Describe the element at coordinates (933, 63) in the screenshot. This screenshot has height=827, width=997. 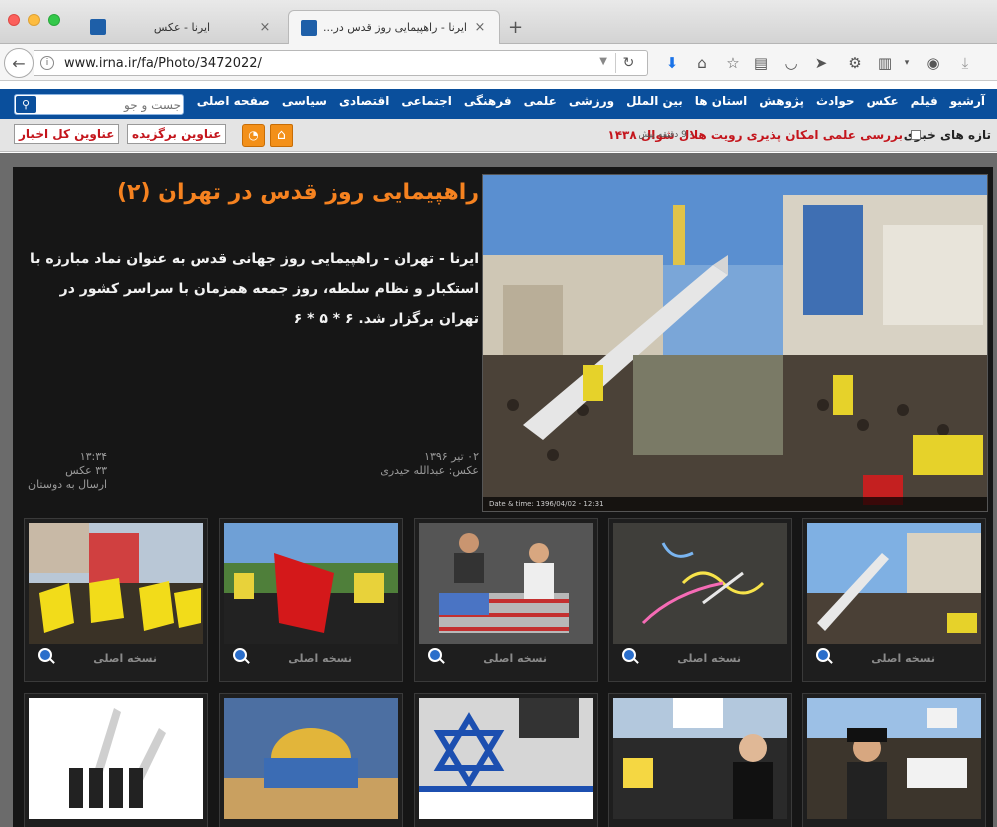
I see `color-wheel-icon: ◉` at that location.